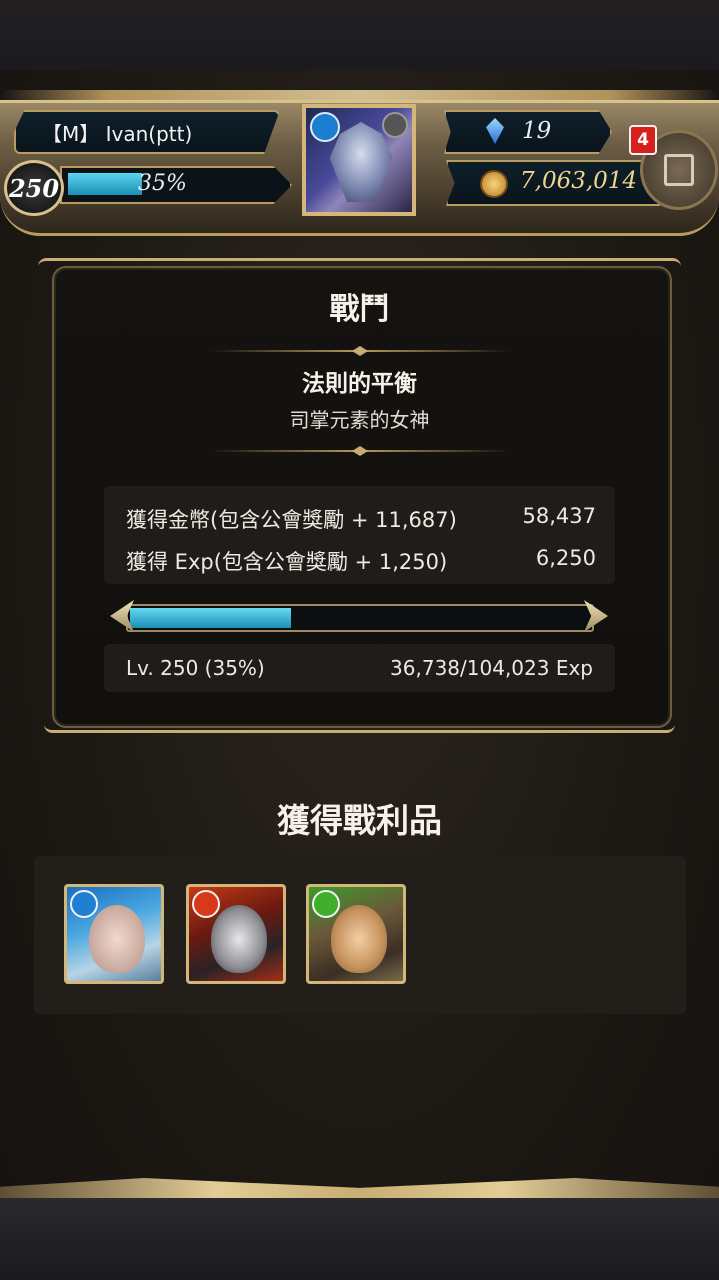 The image size is (719, 1280). Describe the element at coordinates (210, 618) in the screenshot. I see `progress-fill` at that location.